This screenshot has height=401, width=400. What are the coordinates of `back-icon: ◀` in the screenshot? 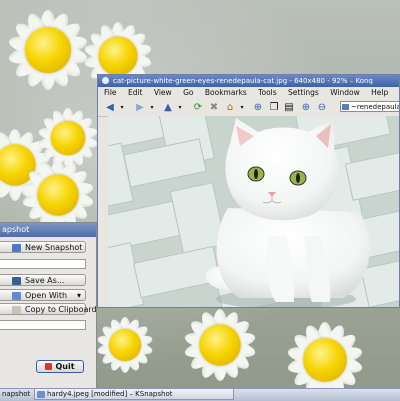 It's located at (110, 107).